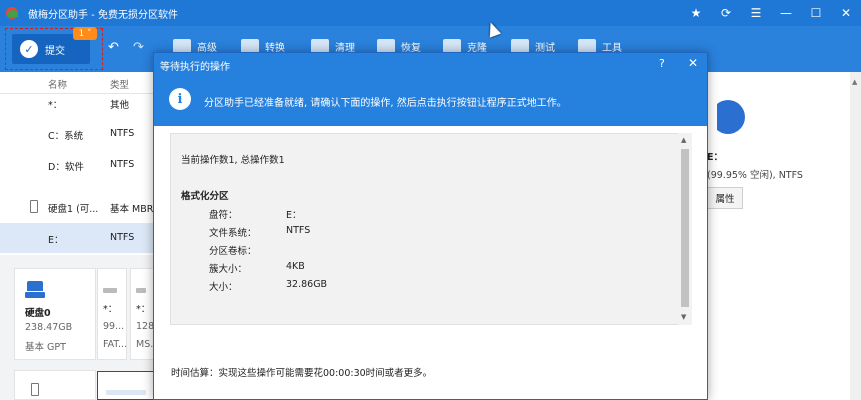 This screenshot has height=400, width=861. I want to click on op-field-label: 大小：, so click(223, 287).